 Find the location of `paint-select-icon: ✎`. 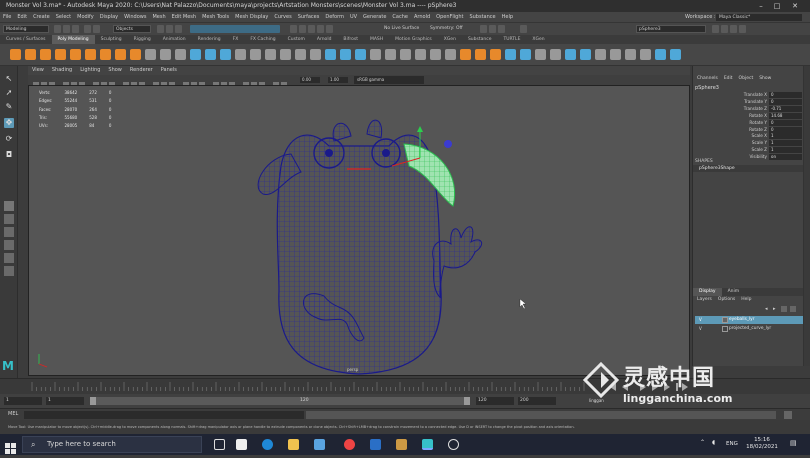

paint-select-icon: ✎ is located at coordinates (9, 107).